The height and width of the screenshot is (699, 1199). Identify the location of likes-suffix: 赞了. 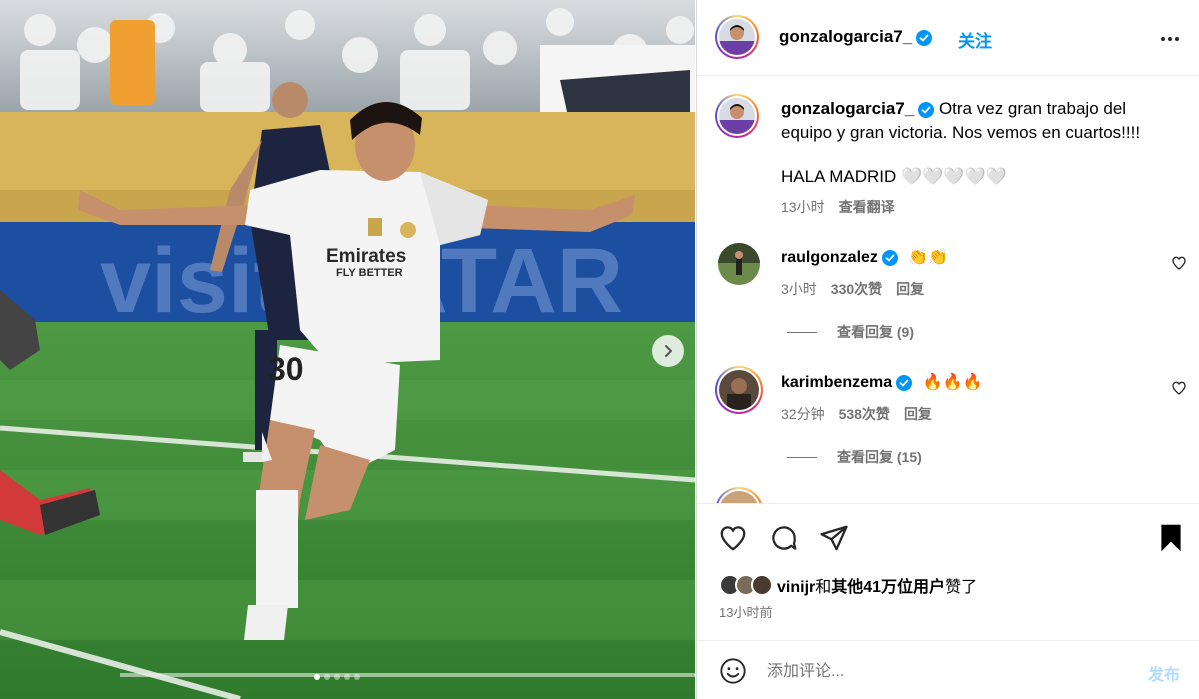
(961, 587).